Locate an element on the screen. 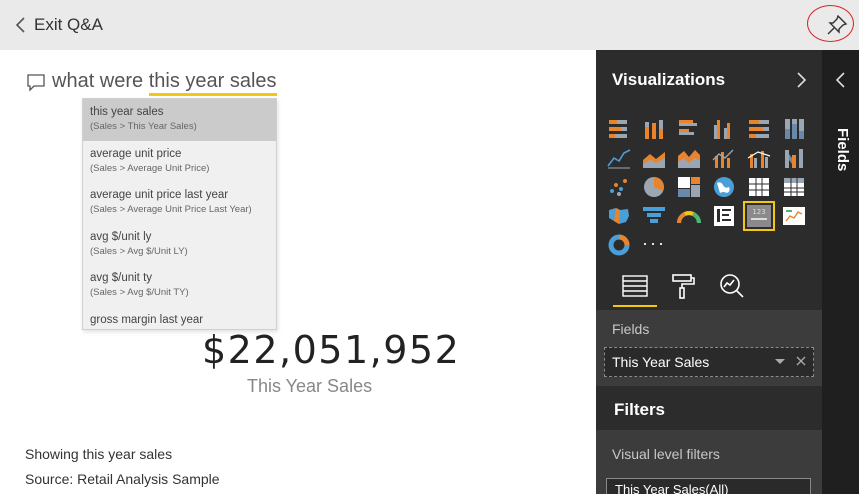  card-value: $22,051,952 is located at coordinates (331, 350).